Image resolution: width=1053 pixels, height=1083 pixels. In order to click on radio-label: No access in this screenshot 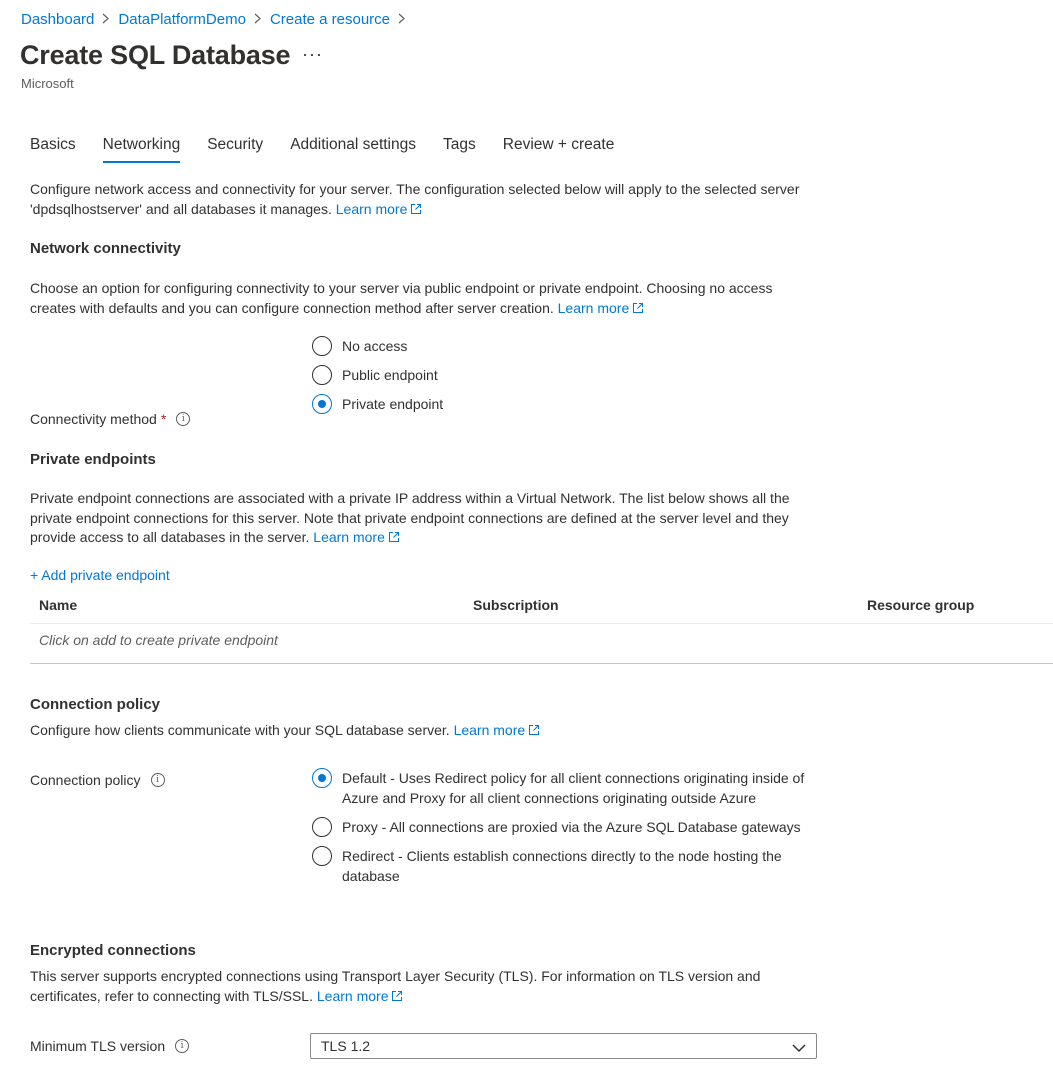, I will do `click(375, 346)`.